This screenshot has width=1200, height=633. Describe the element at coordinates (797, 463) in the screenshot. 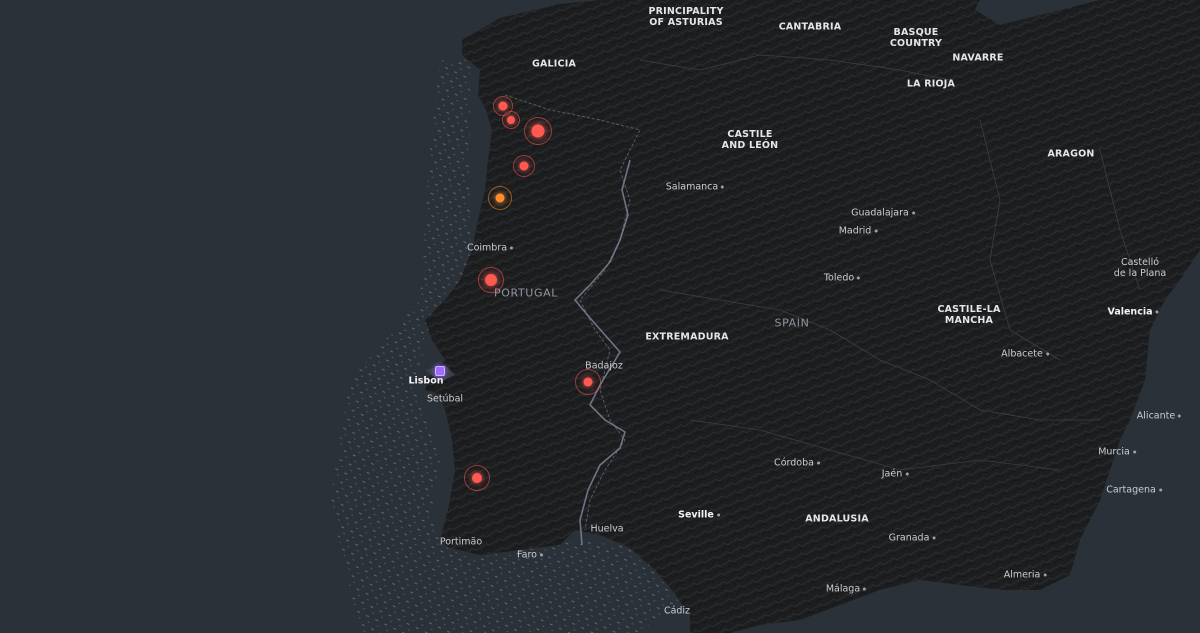

I see `city-cordoba: Córdoba` at that location.